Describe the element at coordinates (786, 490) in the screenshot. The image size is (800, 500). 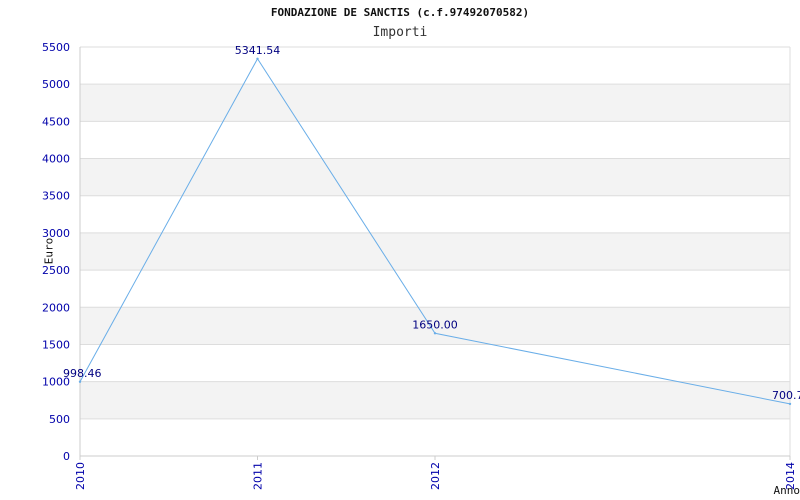
I see `x-axis-label: Anno` at that location.